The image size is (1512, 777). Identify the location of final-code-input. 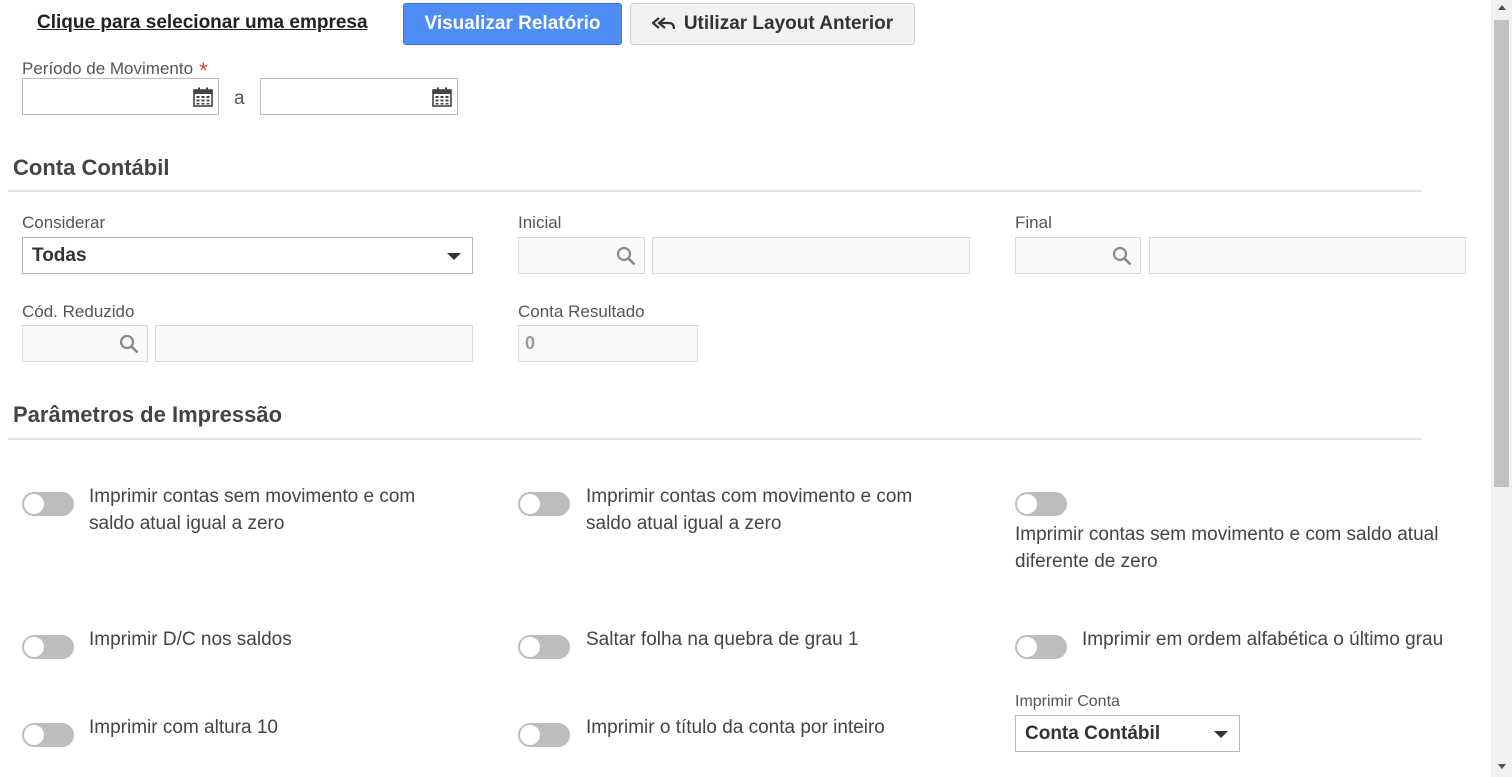
(1078, 255).